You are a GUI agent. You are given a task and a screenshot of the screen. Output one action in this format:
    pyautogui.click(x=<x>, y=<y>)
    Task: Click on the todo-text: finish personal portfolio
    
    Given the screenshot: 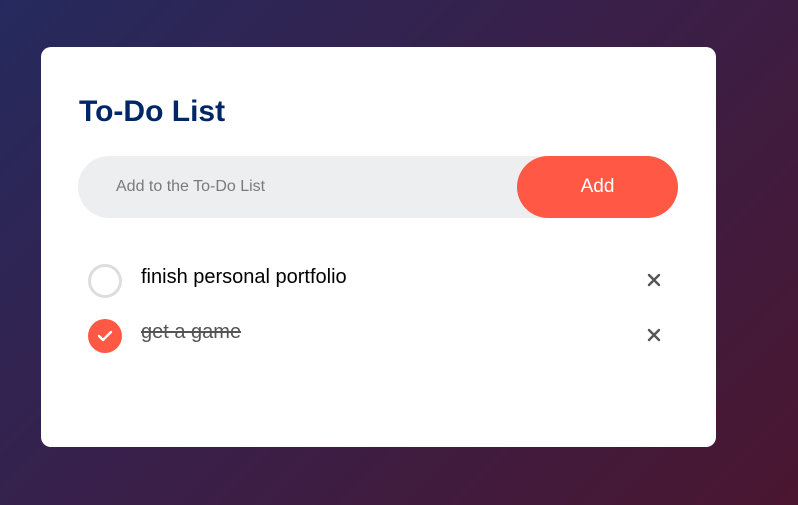 What is the action you would take?
    pyautogui.click(x=244, y=277)
    